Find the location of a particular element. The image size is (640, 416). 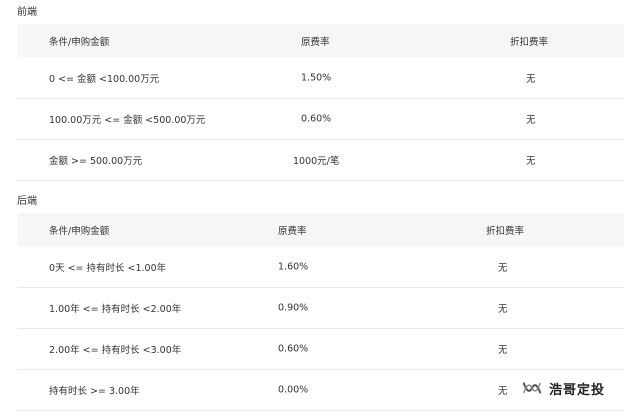

table-row: 1.00年 <= 持有时长 <2.00年 0.90% 无 is located at coordinates (321, 308).